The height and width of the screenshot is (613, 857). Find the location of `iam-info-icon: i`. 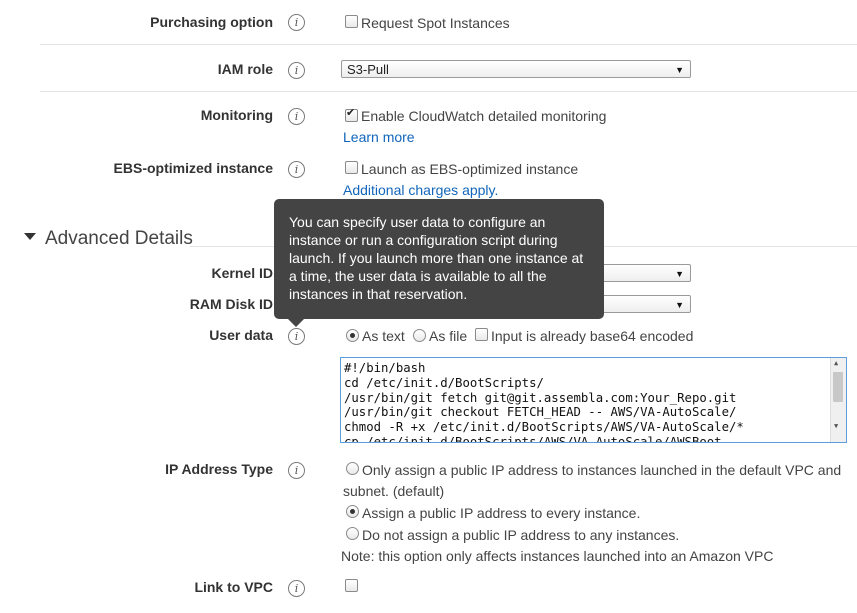

iam-info-icon: i is located at coordinates (296, 70).